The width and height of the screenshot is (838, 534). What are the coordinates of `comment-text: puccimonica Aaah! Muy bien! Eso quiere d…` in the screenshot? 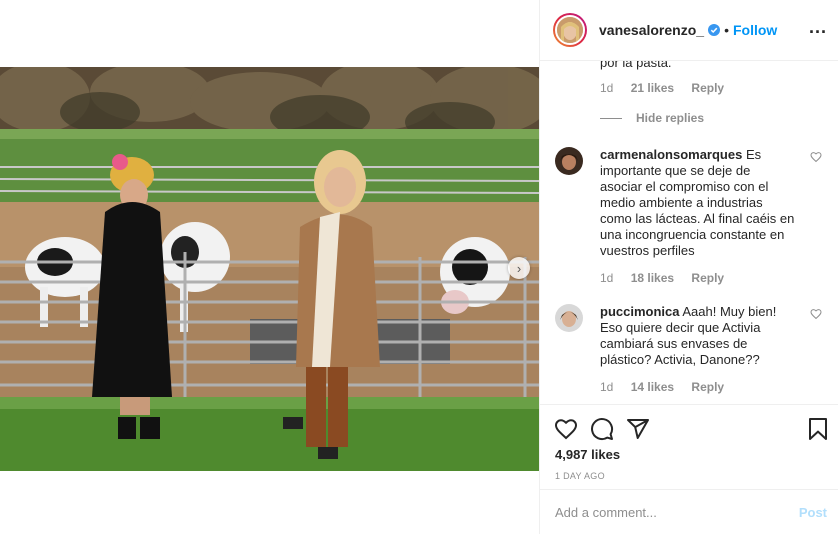 It's located at (697, 336).